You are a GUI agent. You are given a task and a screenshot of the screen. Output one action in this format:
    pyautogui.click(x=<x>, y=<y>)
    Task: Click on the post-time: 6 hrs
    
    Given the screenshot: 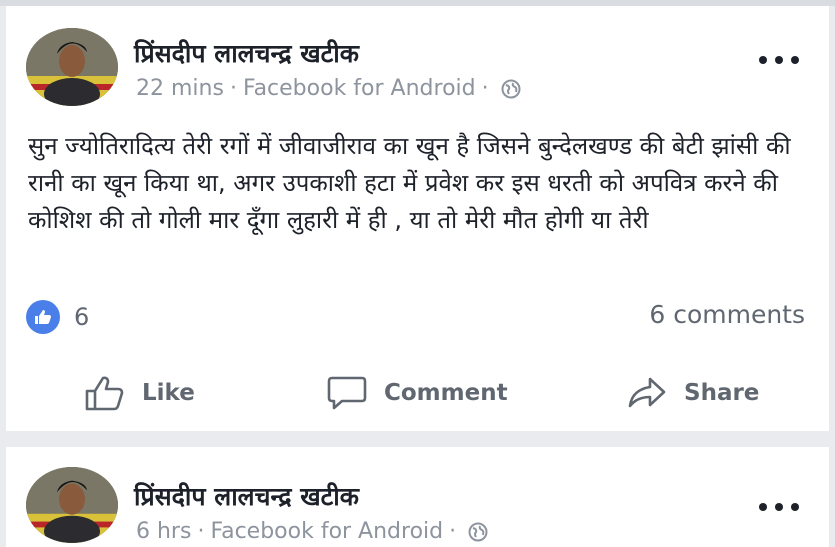 What is the action you would take?
    pyautogui.click(x=163, y=531)
    